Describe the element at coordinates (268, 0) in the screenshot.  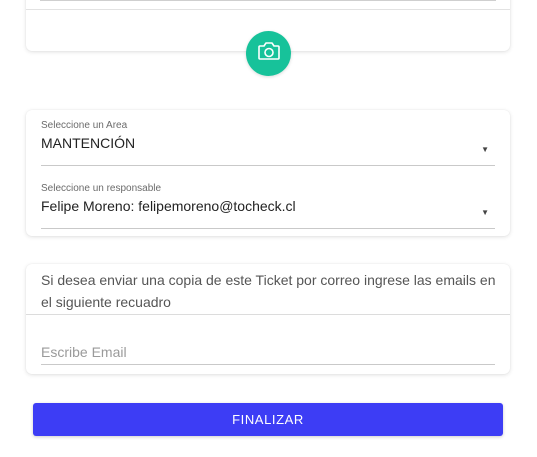
I see `previous-field-underline` at that location.